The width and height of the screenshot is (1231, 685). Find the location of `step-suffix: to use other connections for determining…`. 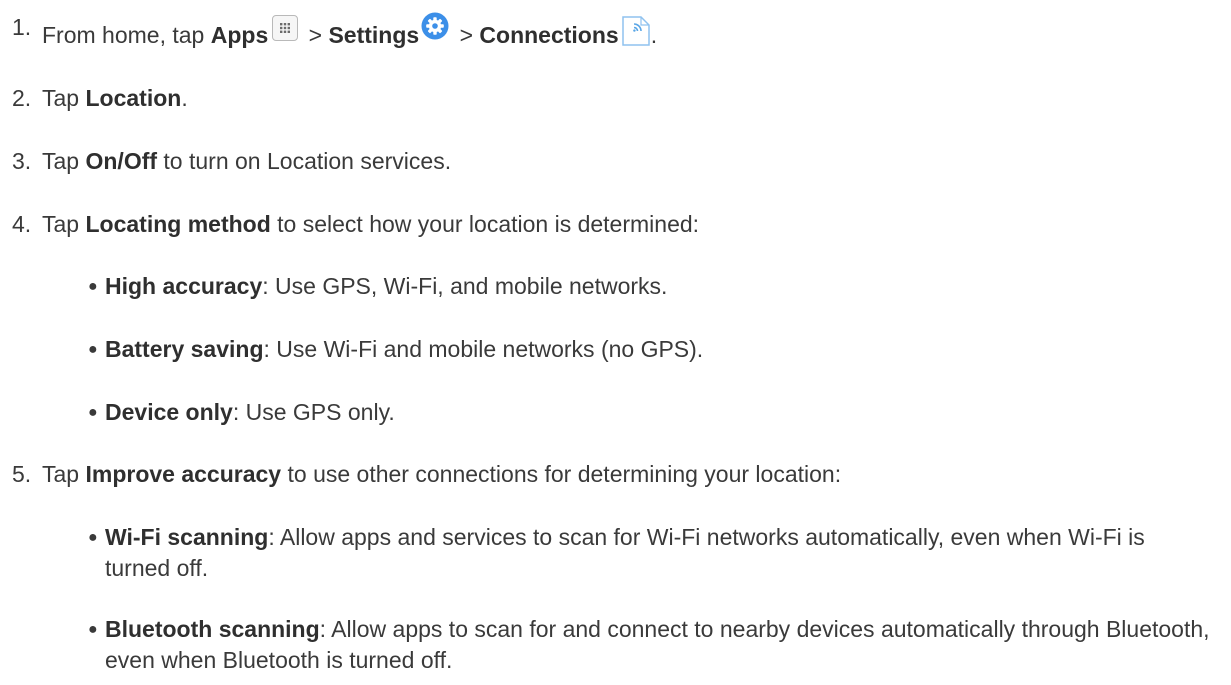

step-suffix: to use other connections for determining… is located at coordinates (561, 474).